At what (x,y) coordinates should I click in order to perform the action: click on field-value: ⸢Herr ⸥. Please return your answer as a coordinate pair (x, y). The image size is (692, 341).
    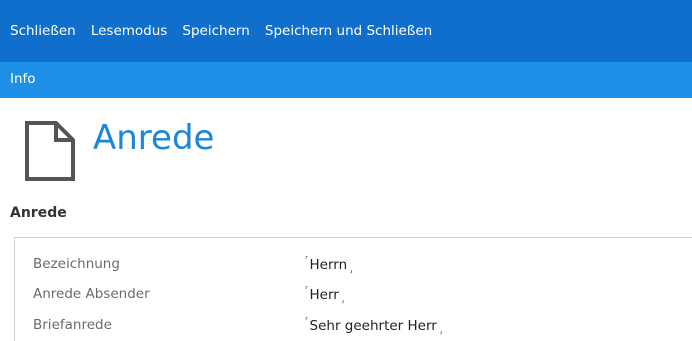
    Looking at the image, I should click on (324, 295).